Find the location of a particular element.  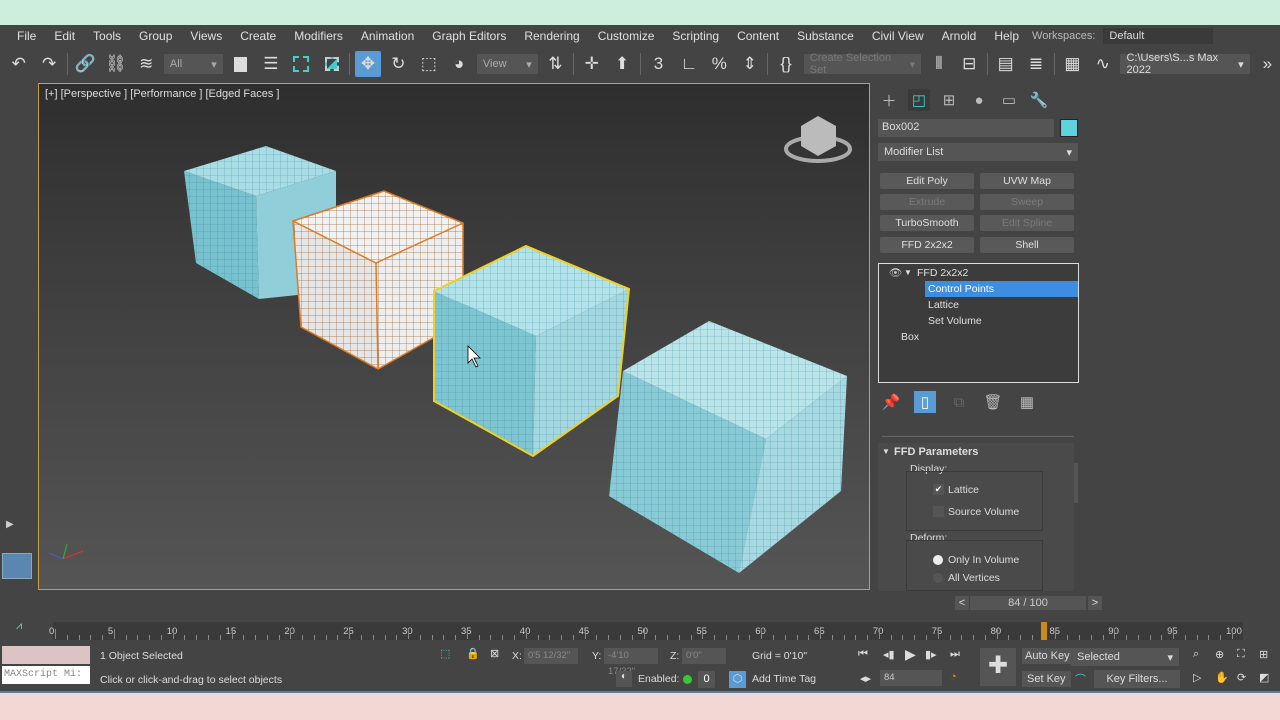

menu-rendering: Rendering is located at coordinates (551, 36).